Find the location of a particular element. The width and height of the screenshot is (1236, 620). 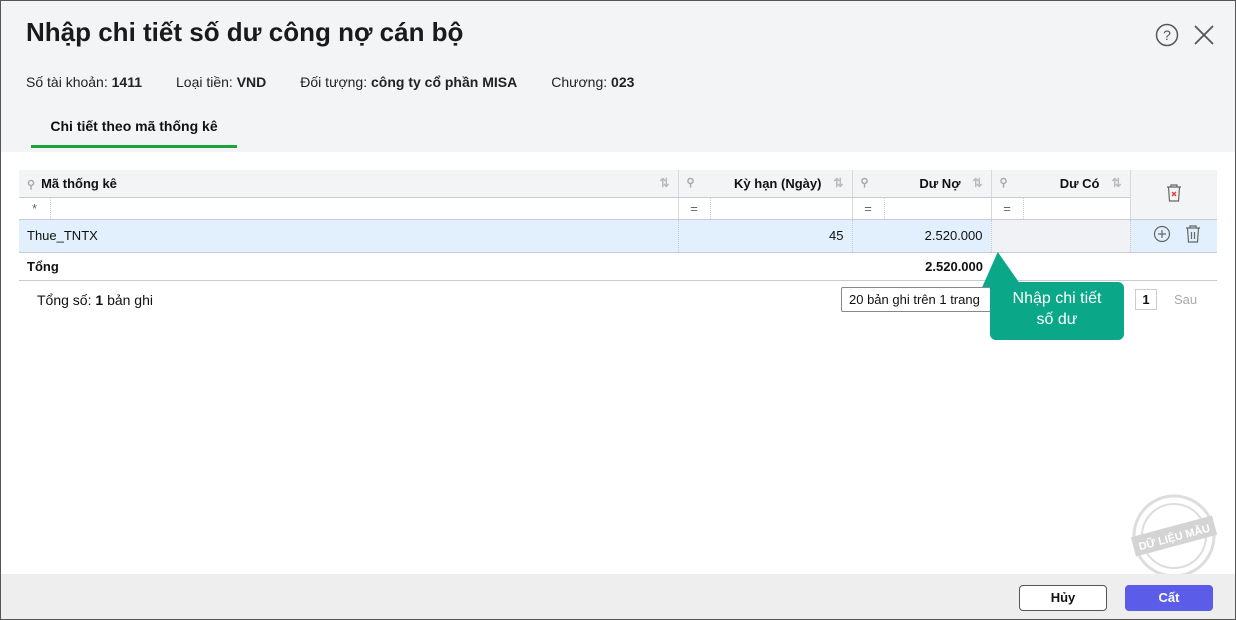

page-size-select: 20 bản ghi trên 1 trang is located at coordinates (916, 299).